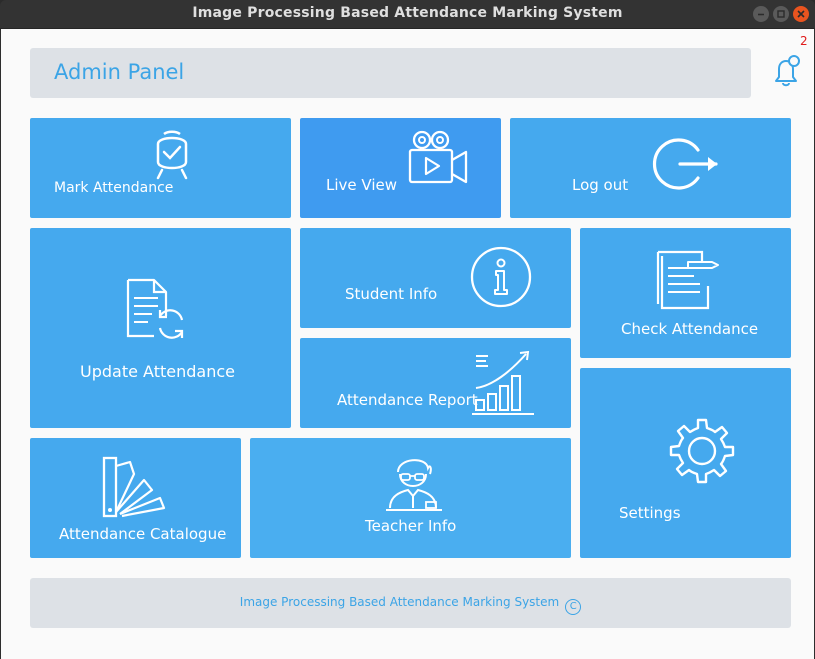  I want to click on teacher-info-tile: Teacher Info, so click(410, 498).